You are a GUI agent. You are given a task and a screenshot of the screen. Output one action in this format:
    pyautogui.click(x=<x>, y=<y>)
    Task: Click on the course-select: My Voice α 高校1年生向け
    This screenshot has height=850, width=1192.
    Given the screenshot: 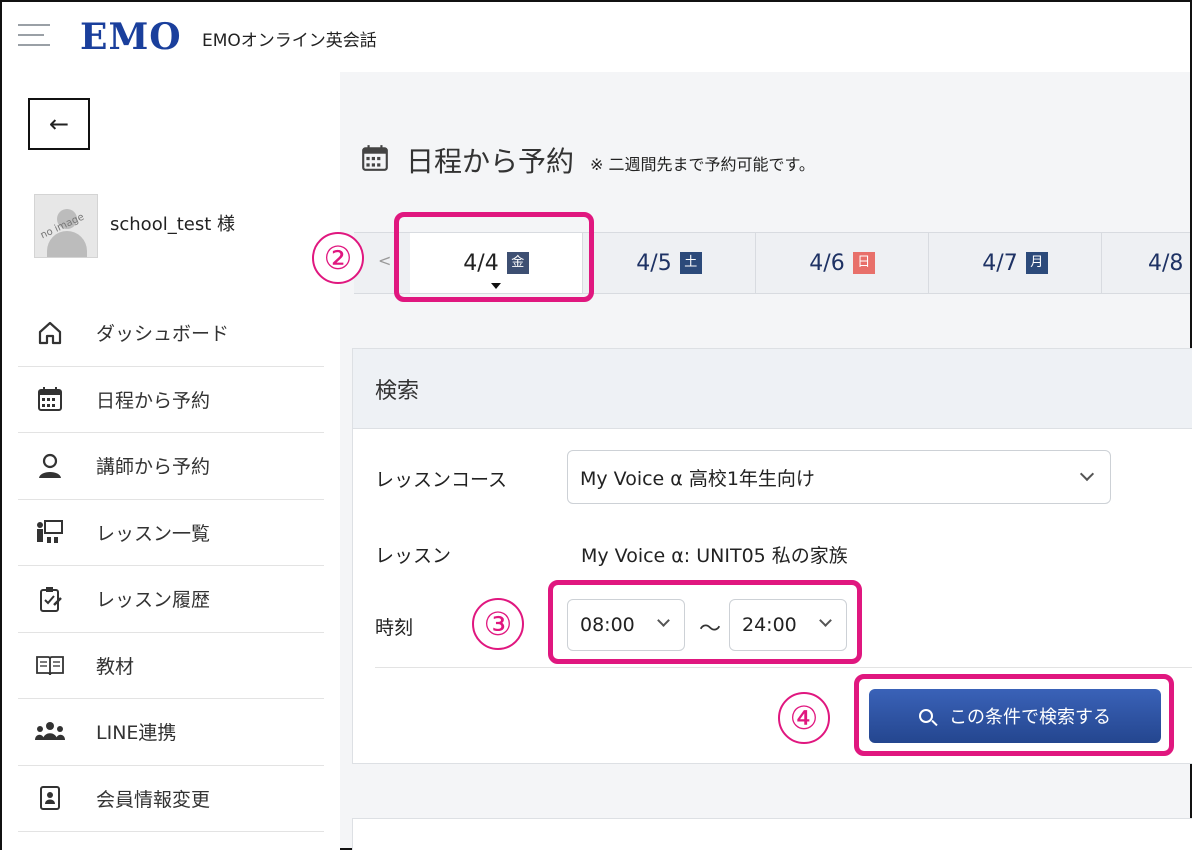 What is the action you would take?
    pyautogui.click(x=839, y=477)
    